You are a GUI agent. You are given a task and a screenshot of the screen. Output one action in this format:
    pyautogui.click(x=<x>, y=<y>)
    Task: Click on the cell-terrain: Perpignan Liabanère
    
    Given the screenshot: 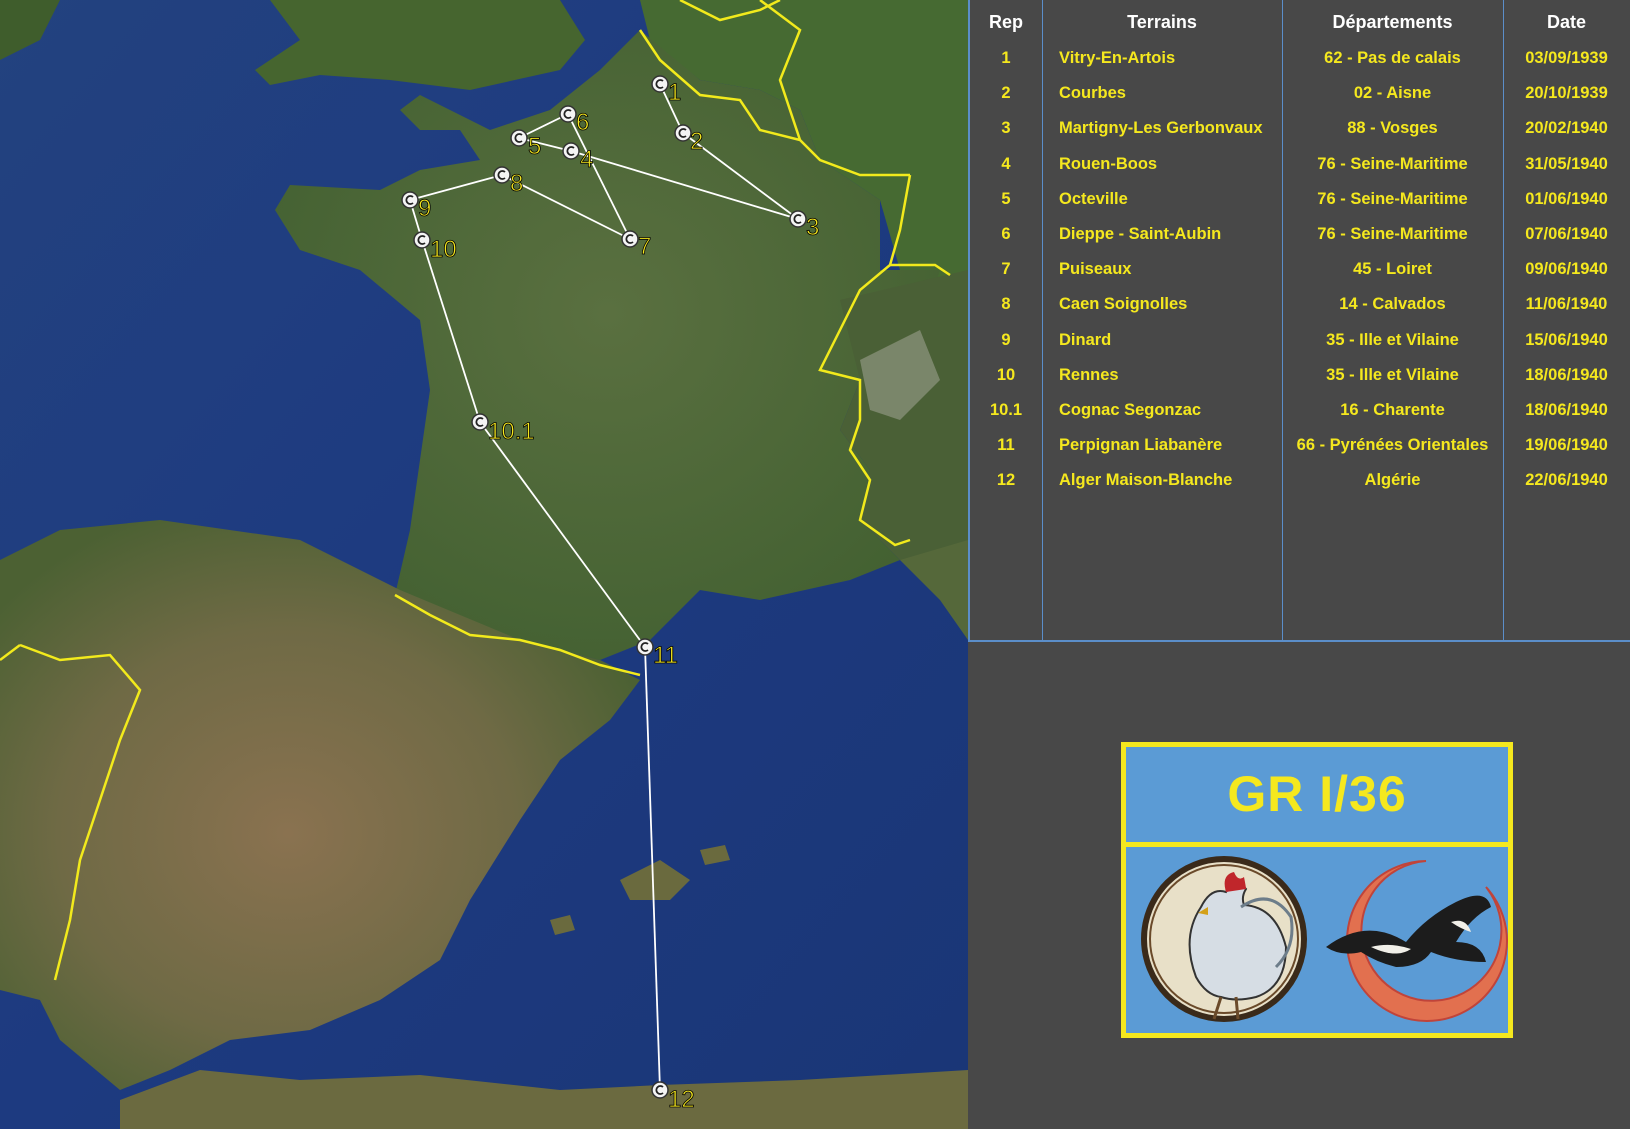 What is the action you would take?
    pyautogui.click(x=1141, y=445)
    